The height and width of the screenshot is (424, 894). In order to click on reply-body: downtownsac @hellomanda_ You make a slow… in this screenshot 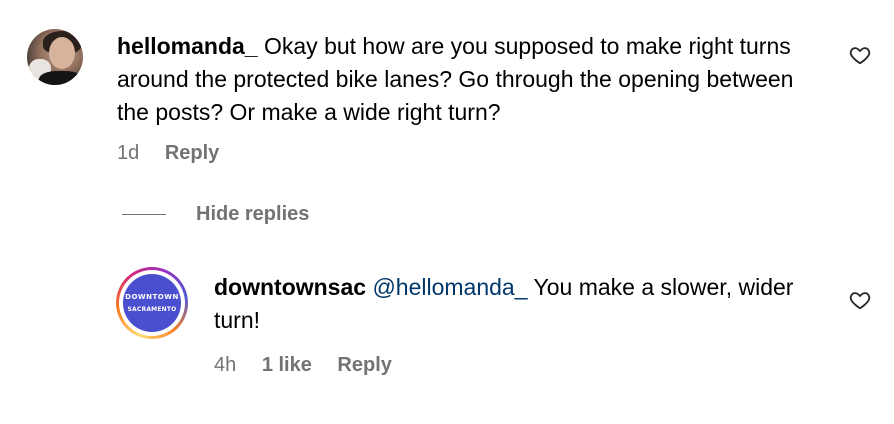, I will do `click(509, 304)`.